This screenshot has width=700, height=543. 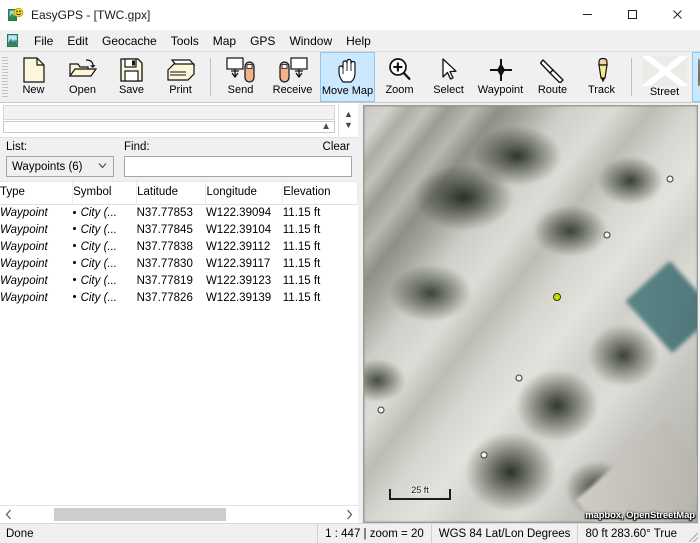 I want to click on menu-item-gps: GPS, so click(x=262, y=41).